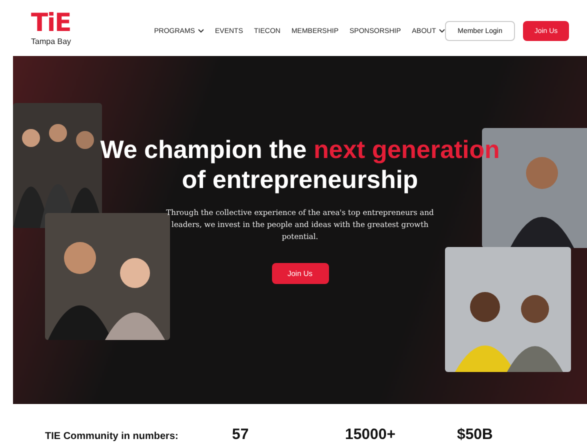 The width and height of the screenshot is (587, 443). What do you see at coordinates (240, 434) in the screenshot?
I see `stat-value: 57` at bounding box center [240, 434].